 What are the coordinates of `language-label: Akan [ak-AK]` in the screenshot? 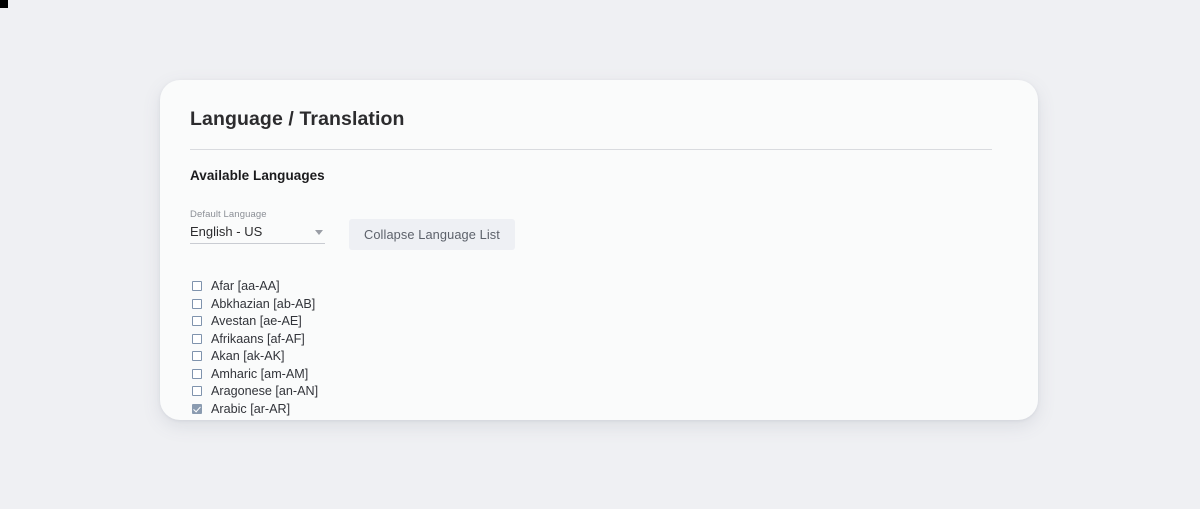 It's located at (248, 356).